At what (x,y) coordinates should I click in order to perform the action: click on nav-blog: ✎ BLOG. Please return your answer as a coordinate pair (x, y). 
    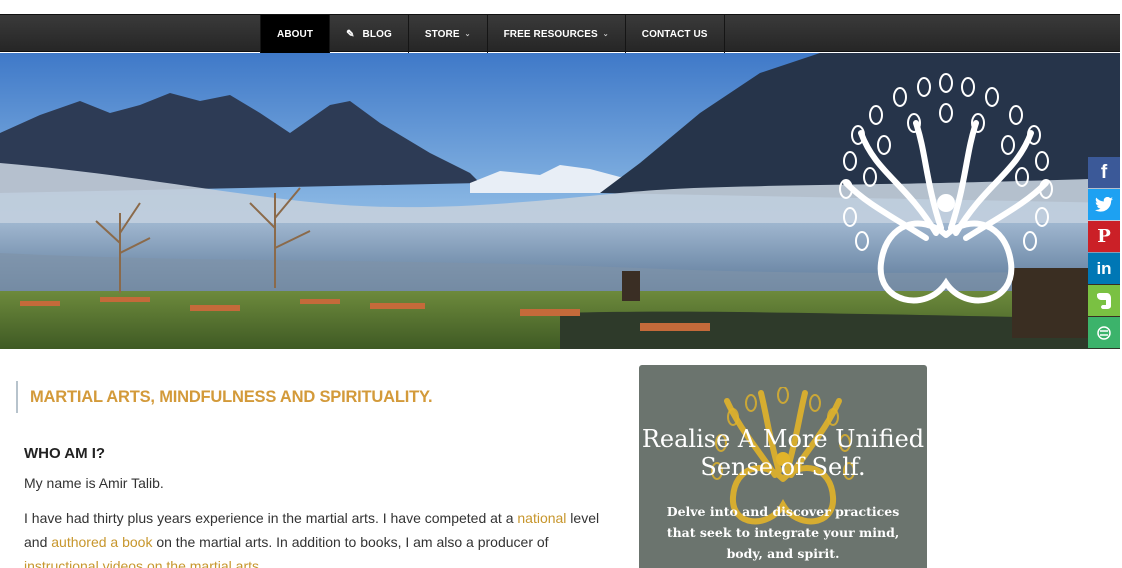
    Looking at the image, I should click on (369, 34).